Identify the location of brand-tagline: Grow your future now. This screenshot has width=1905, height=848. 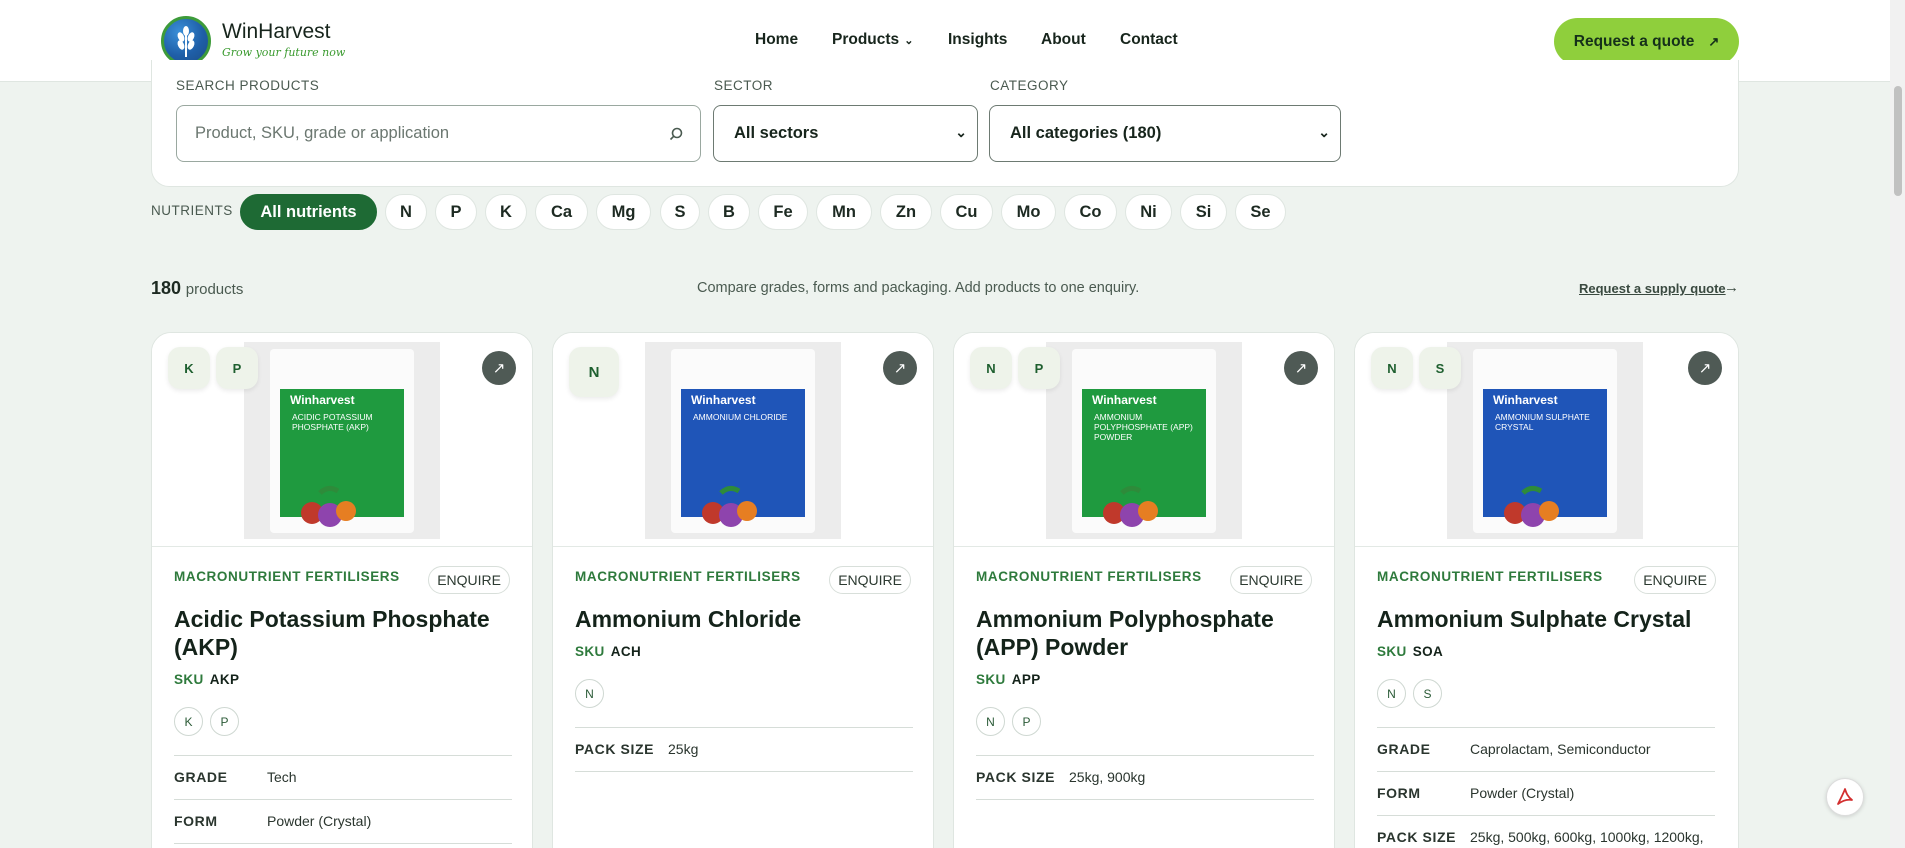
(284, 52).